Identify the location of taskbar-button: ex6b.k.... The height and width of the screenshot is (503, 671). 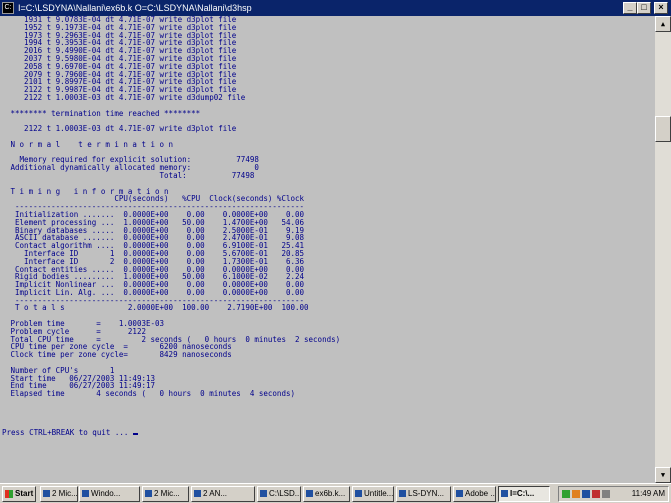
(326, 494).